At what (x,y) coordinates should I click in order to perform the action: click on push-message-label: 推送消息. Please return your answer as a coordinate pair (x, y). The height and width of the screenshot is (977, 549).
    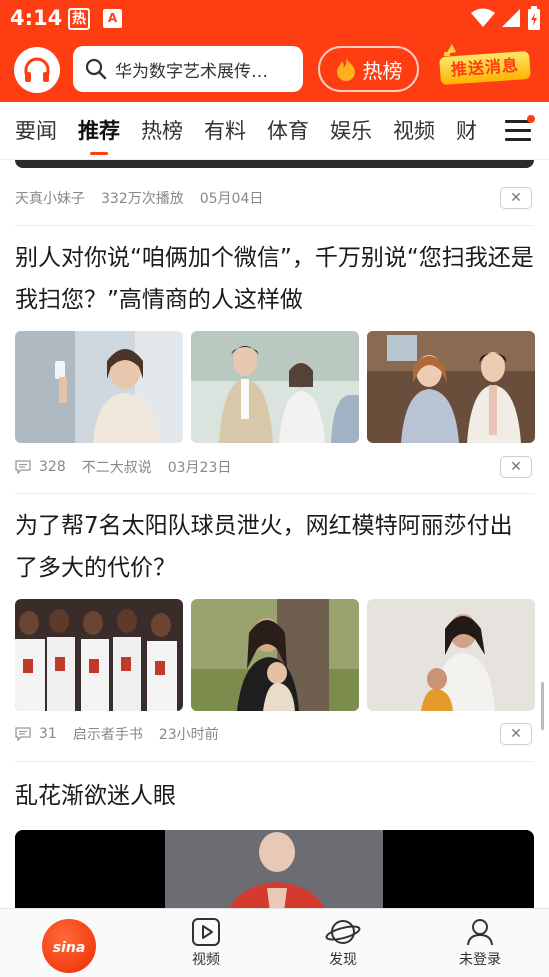
    Looking at the image, I should click on (485, 68).